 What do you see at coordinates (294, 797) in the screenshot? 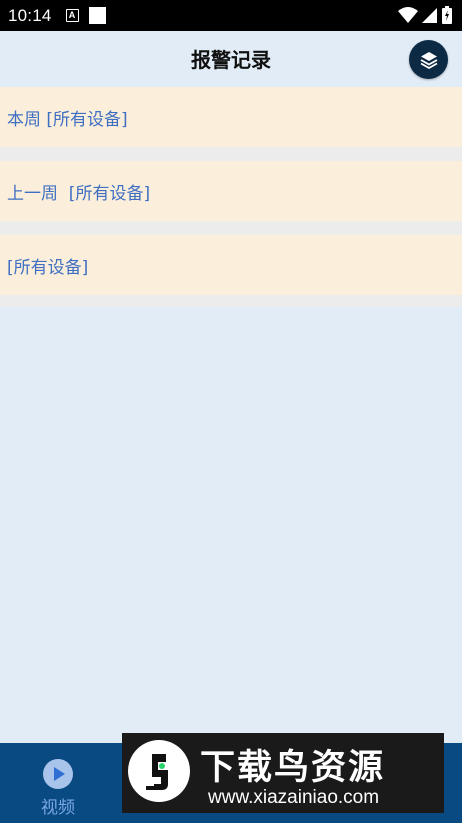
I see `watermark-url: www.xiazainiao.com` at bounding box center [294, 797].